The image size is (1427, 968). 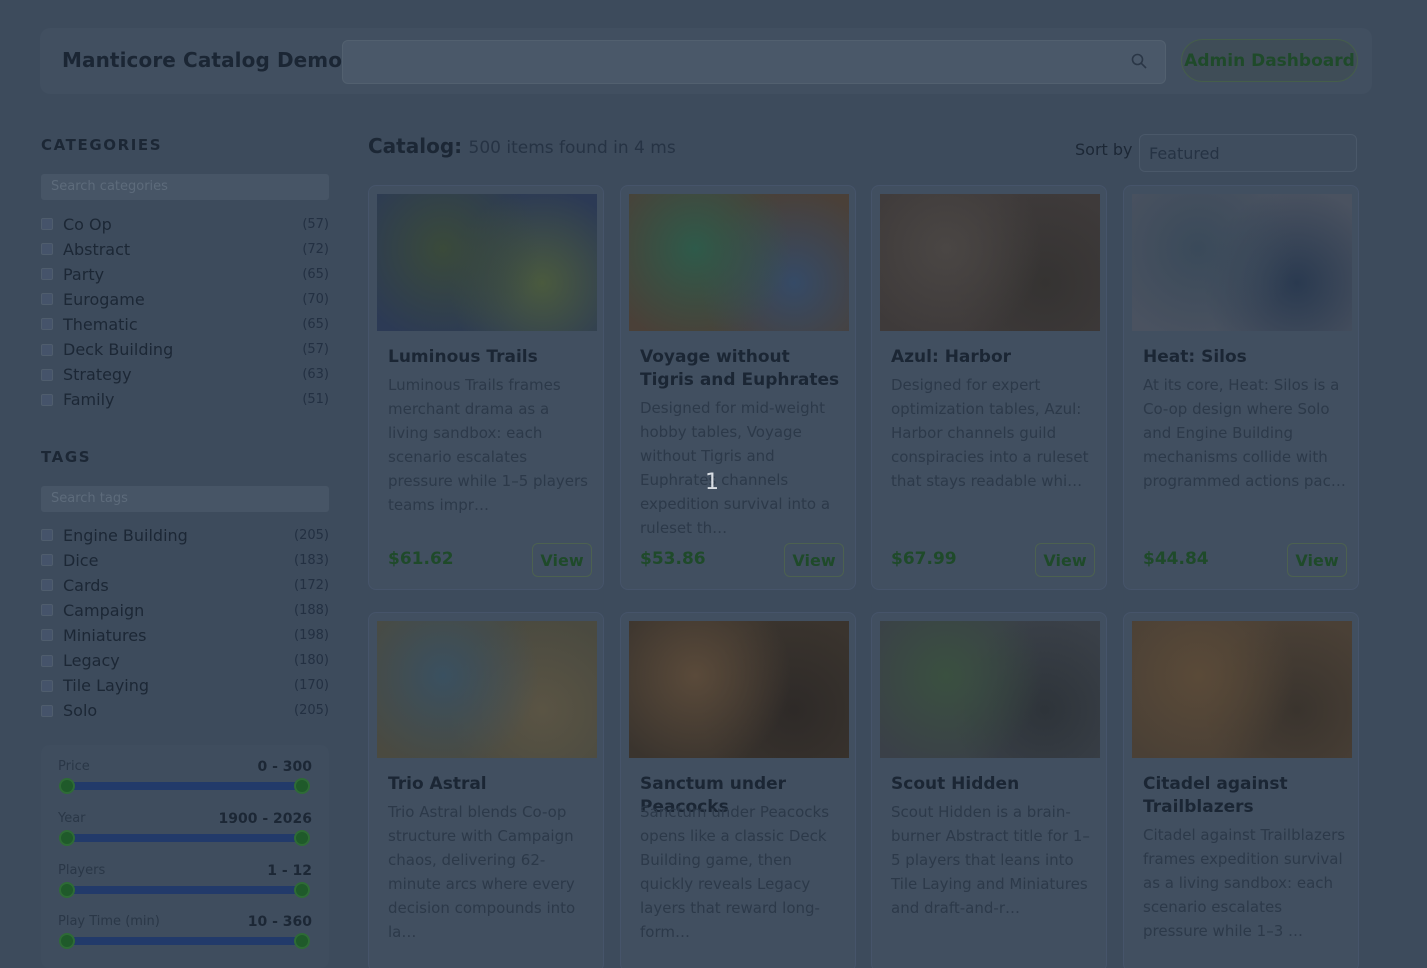 I want to click on category-item: Thematic (65), so click(x=185, y=324).